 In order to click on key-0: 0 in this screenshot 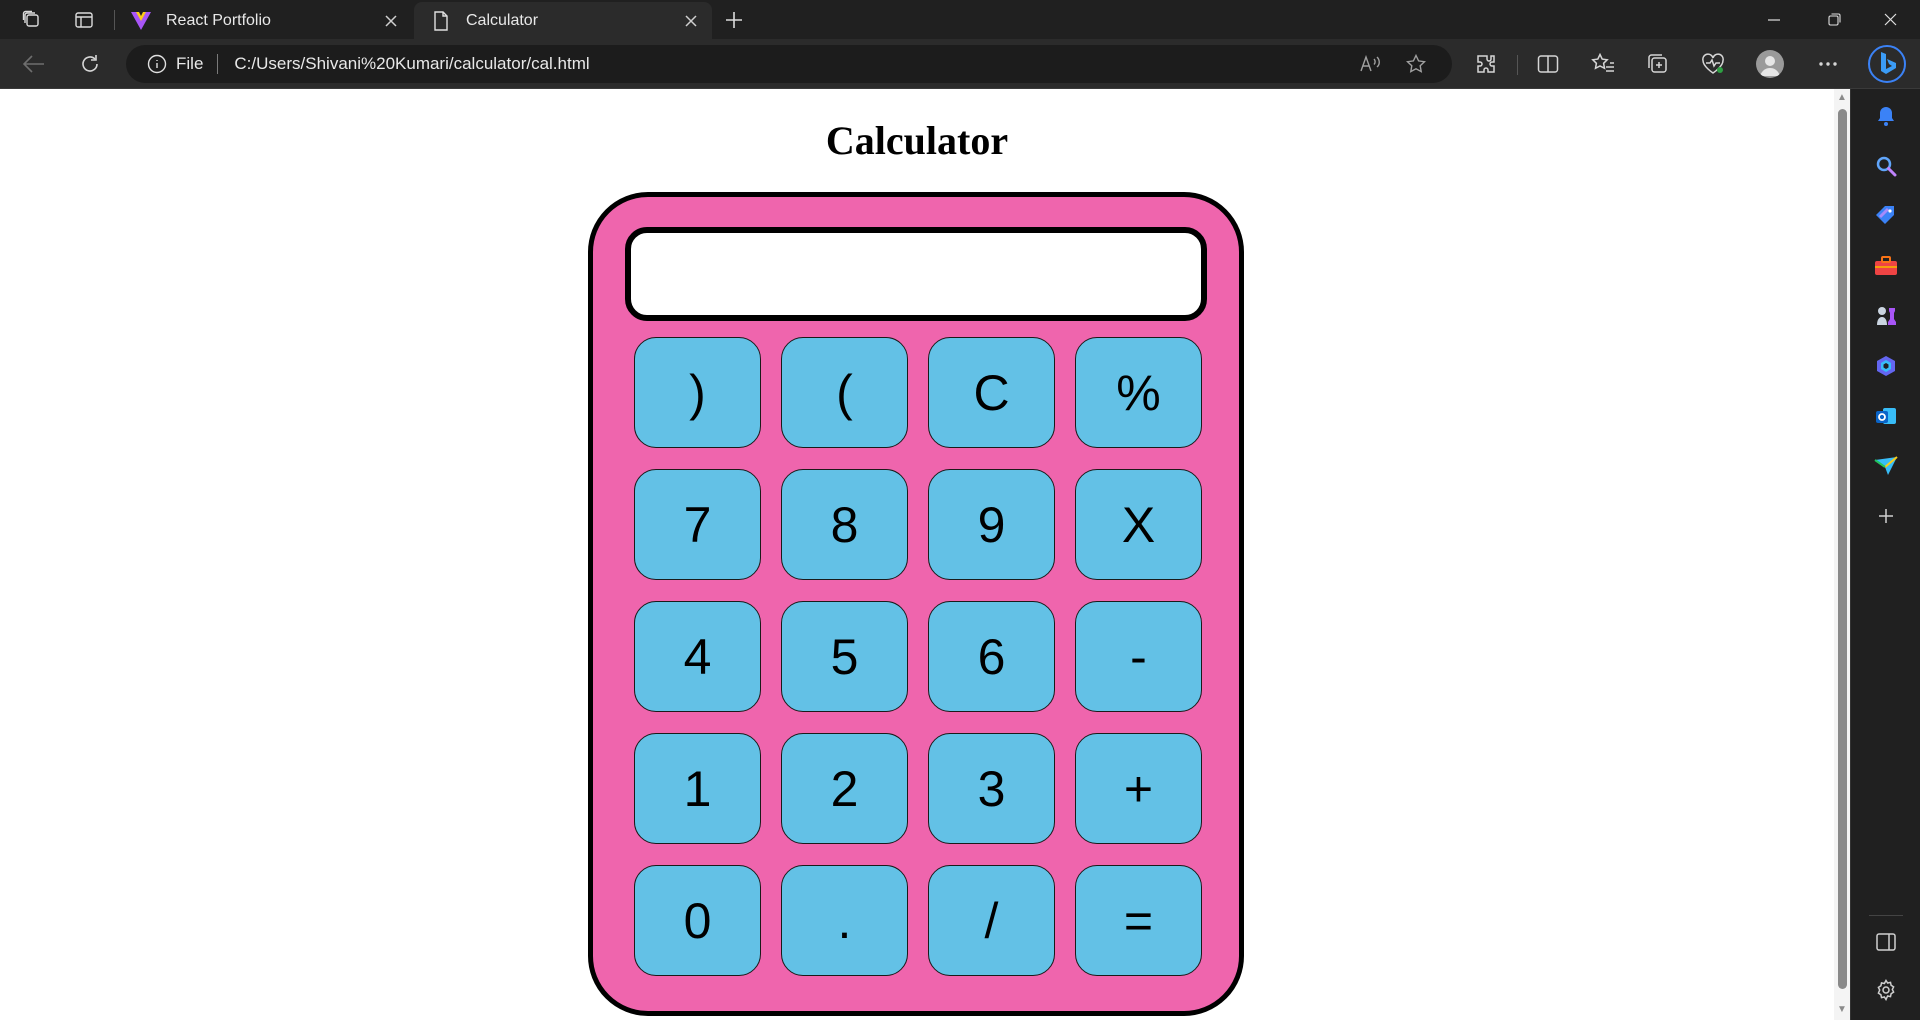, I will do `click(697, 920)`.